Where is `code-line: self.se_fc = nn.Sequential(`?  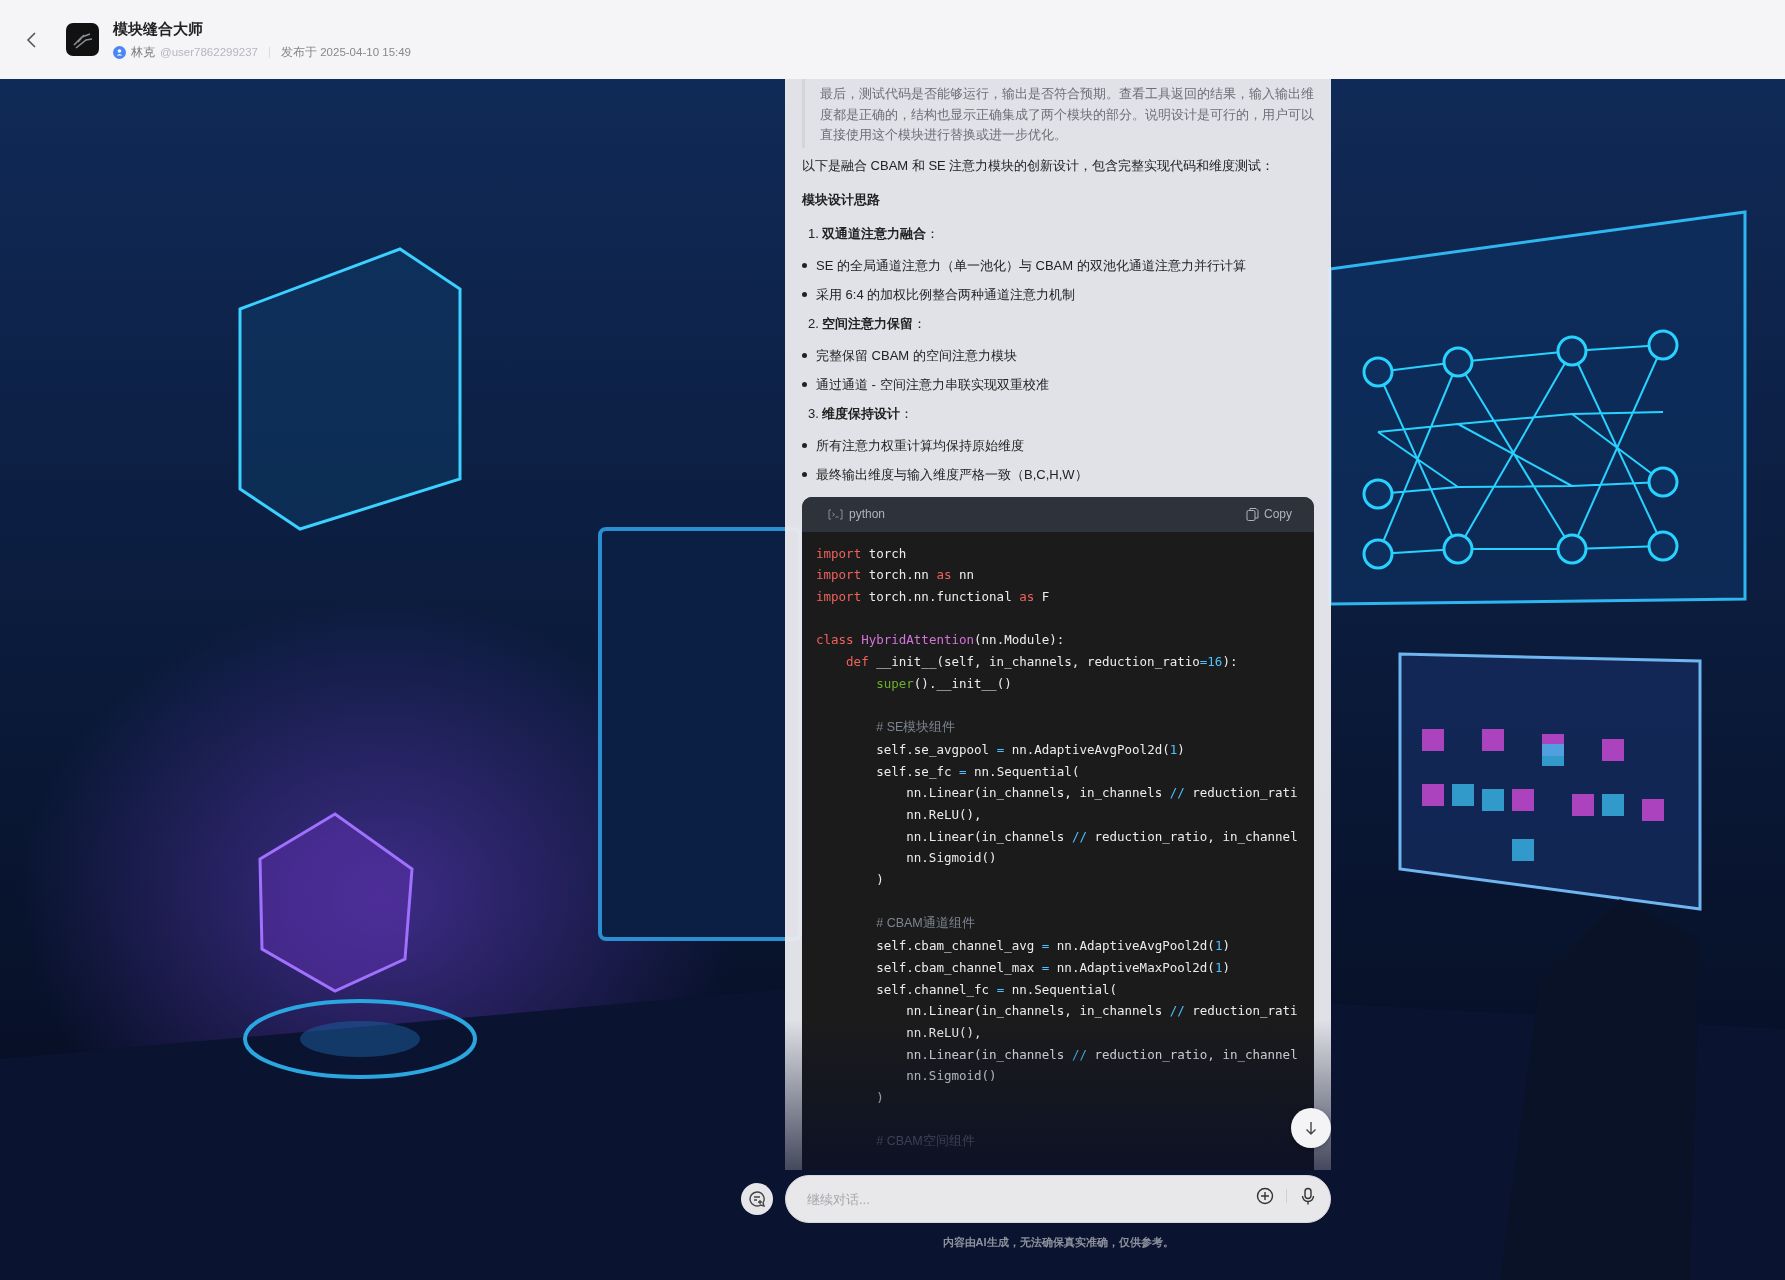 code-line: self.se_fc = nn.Sequential( is located at coordinates (978, 771).